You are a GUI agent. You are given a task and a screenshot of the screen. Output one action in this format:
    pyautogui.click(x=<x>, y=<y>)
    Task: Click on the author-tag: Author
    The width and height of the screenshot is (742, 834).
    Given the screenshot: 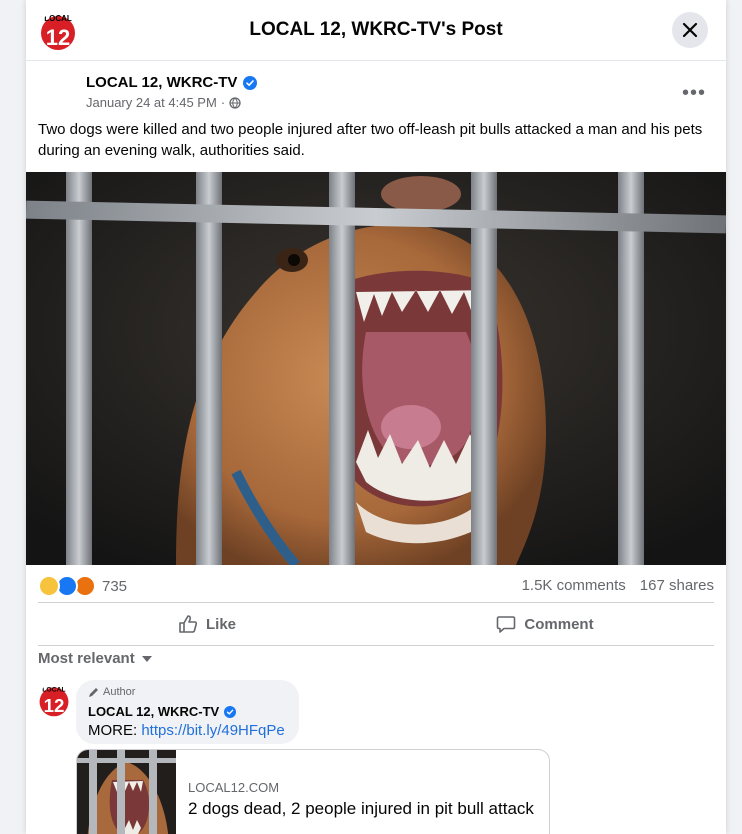 What is the action you would take?
    pyautogui.click(x=111, y=692)
    